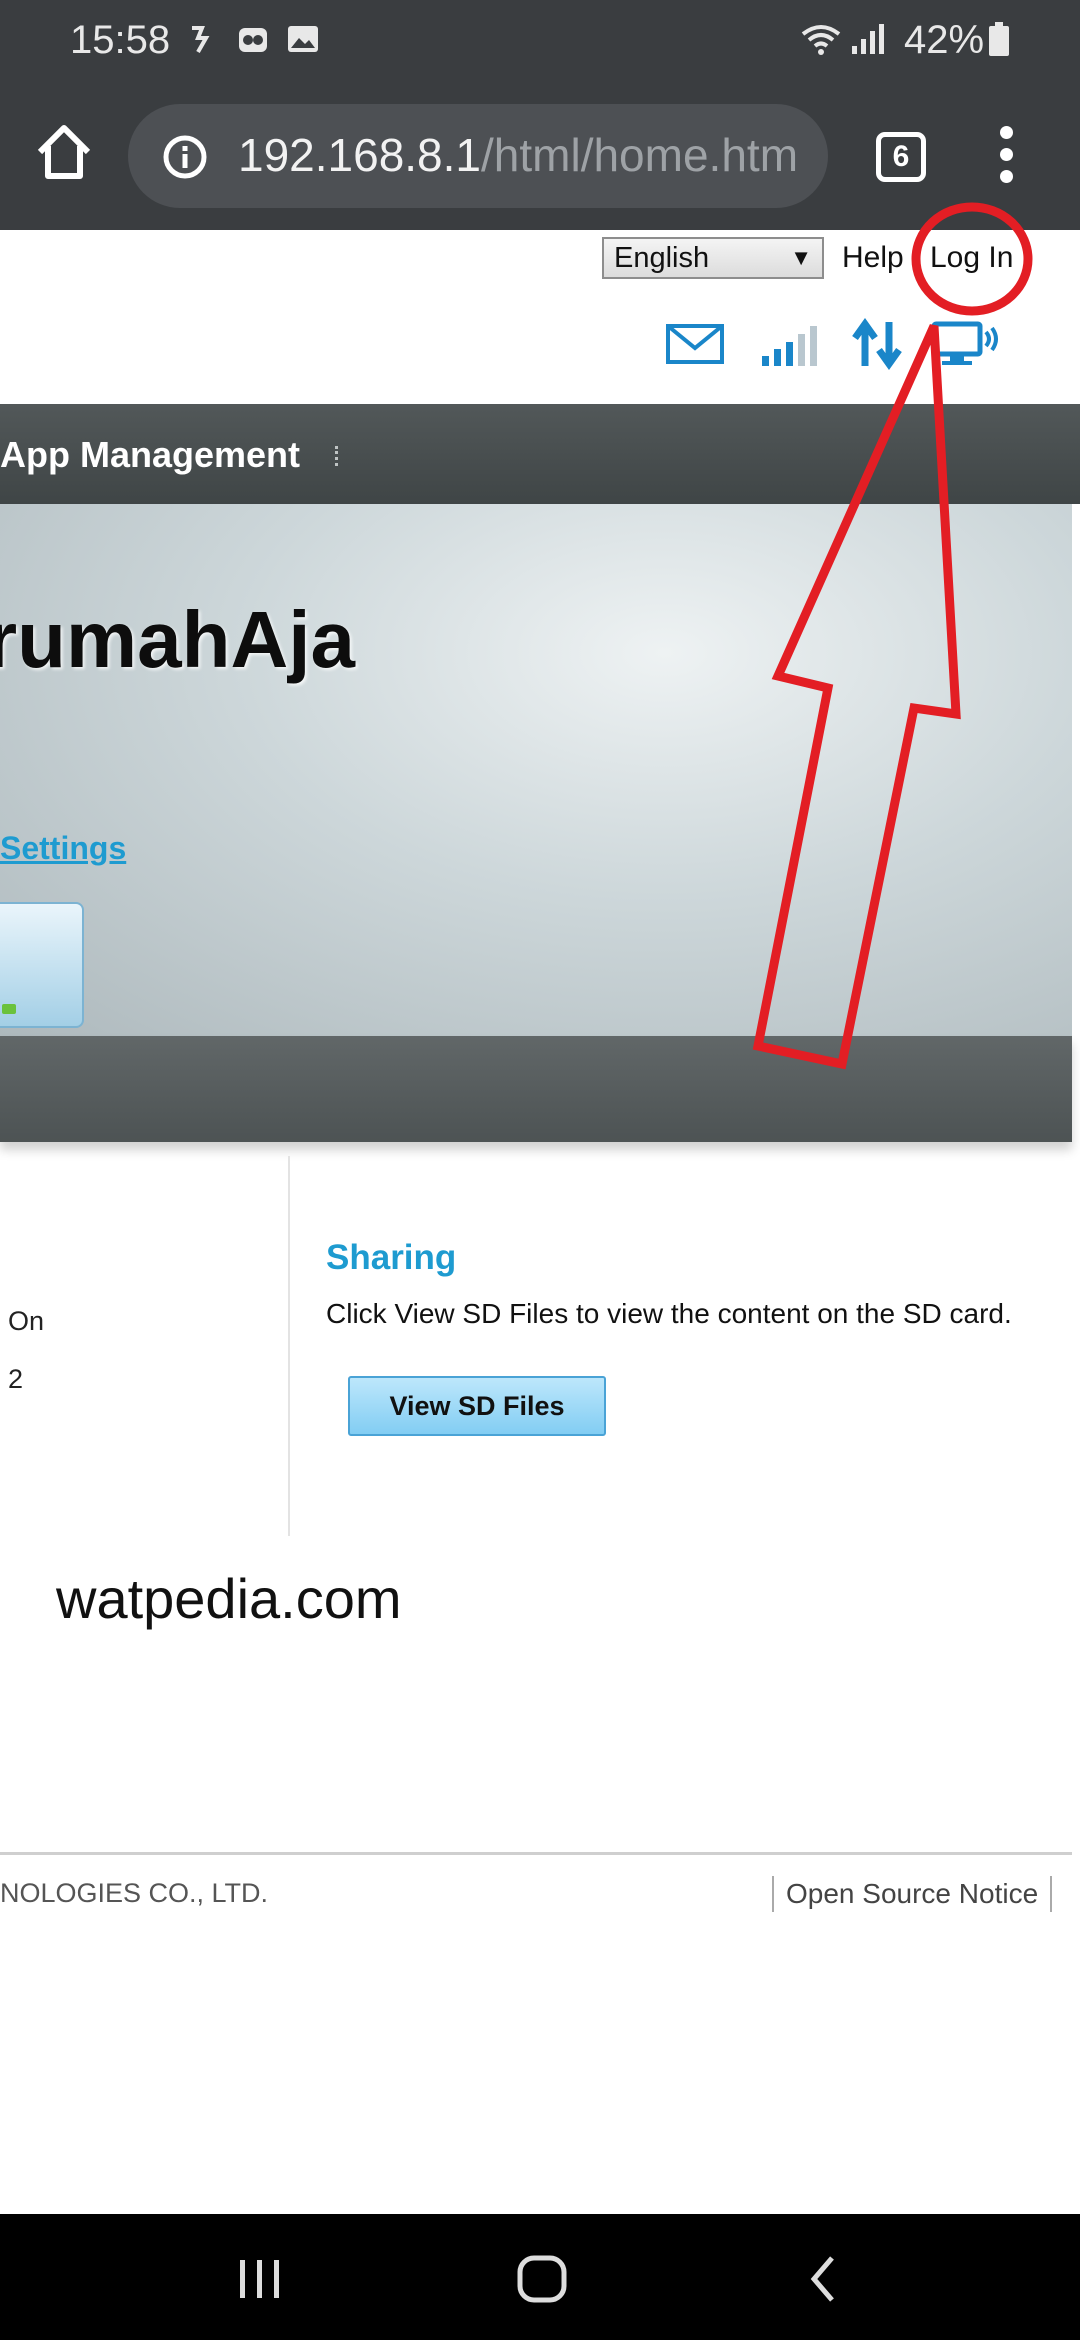  Describe the element at coordinates (150, 455) in the screenshot. I see `nav-app-management: App Management` at that location.